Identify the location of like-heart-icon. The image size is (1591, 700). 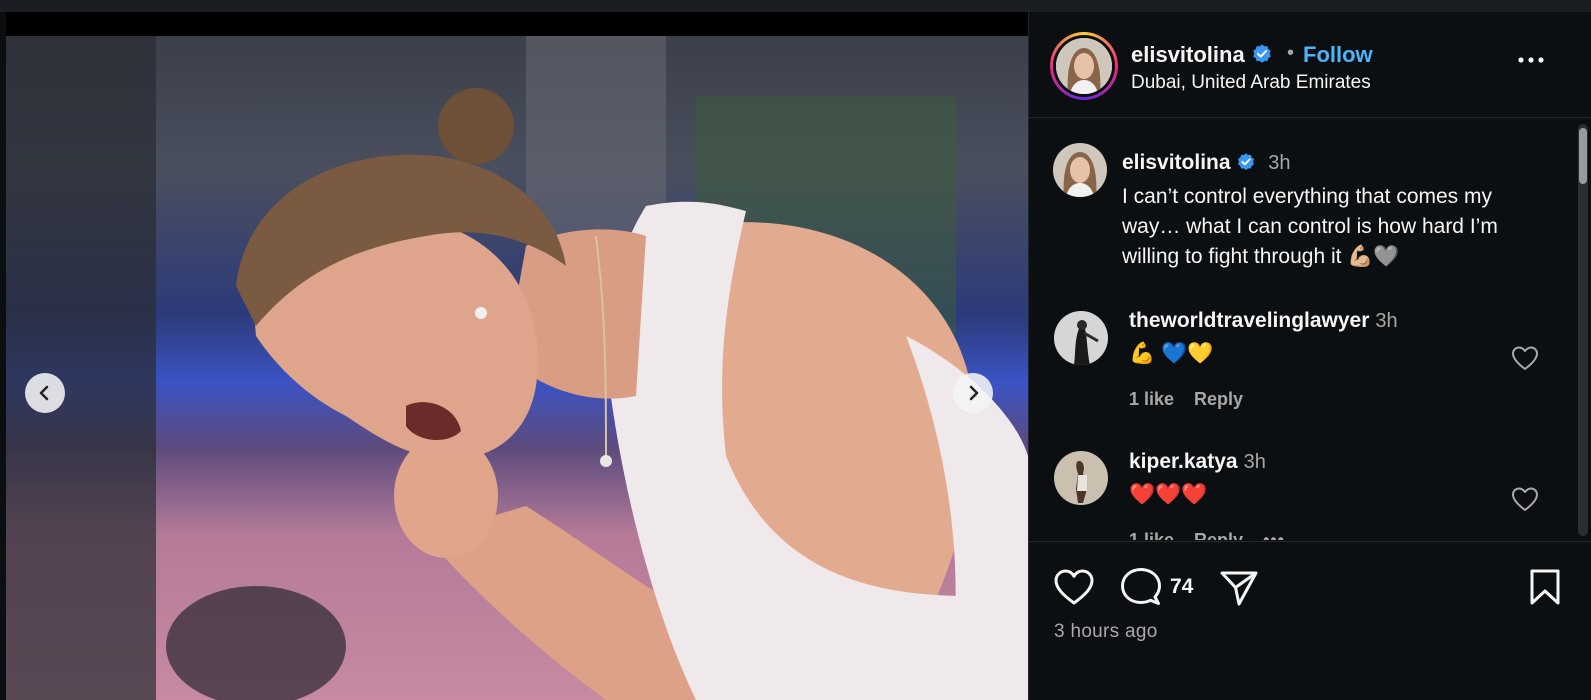
(1074, 587).